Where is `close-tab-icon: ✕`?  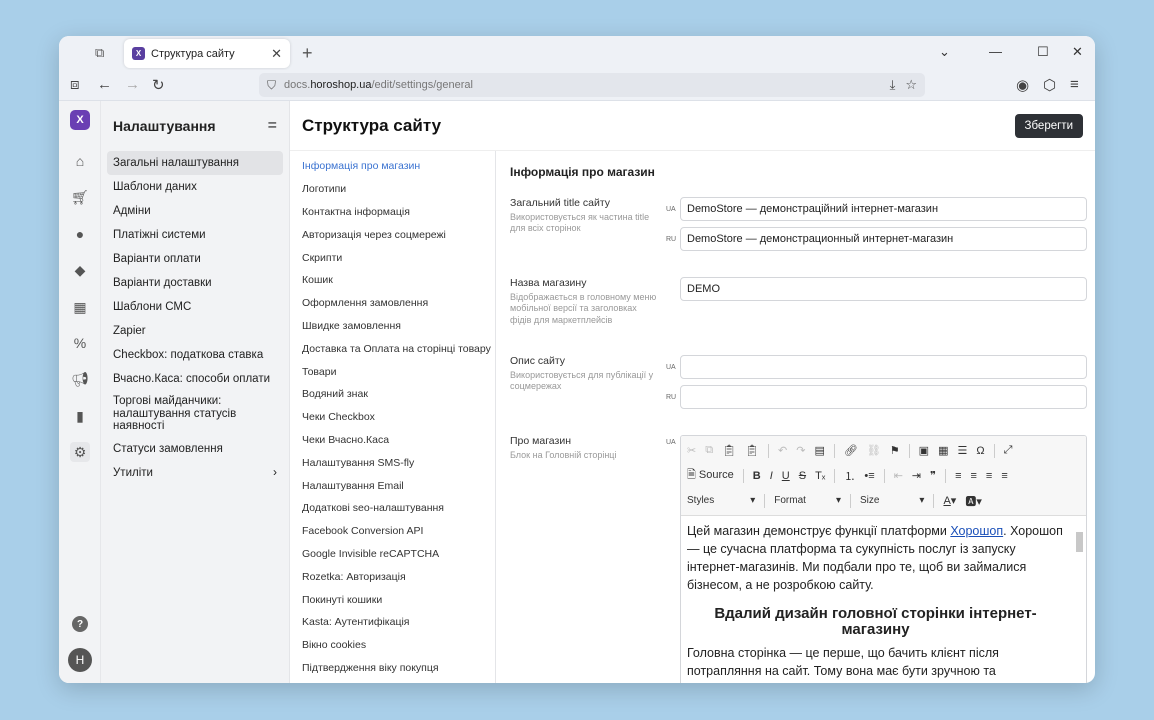 close-tab-icon: ✕ is located at coordinates (276, 54).